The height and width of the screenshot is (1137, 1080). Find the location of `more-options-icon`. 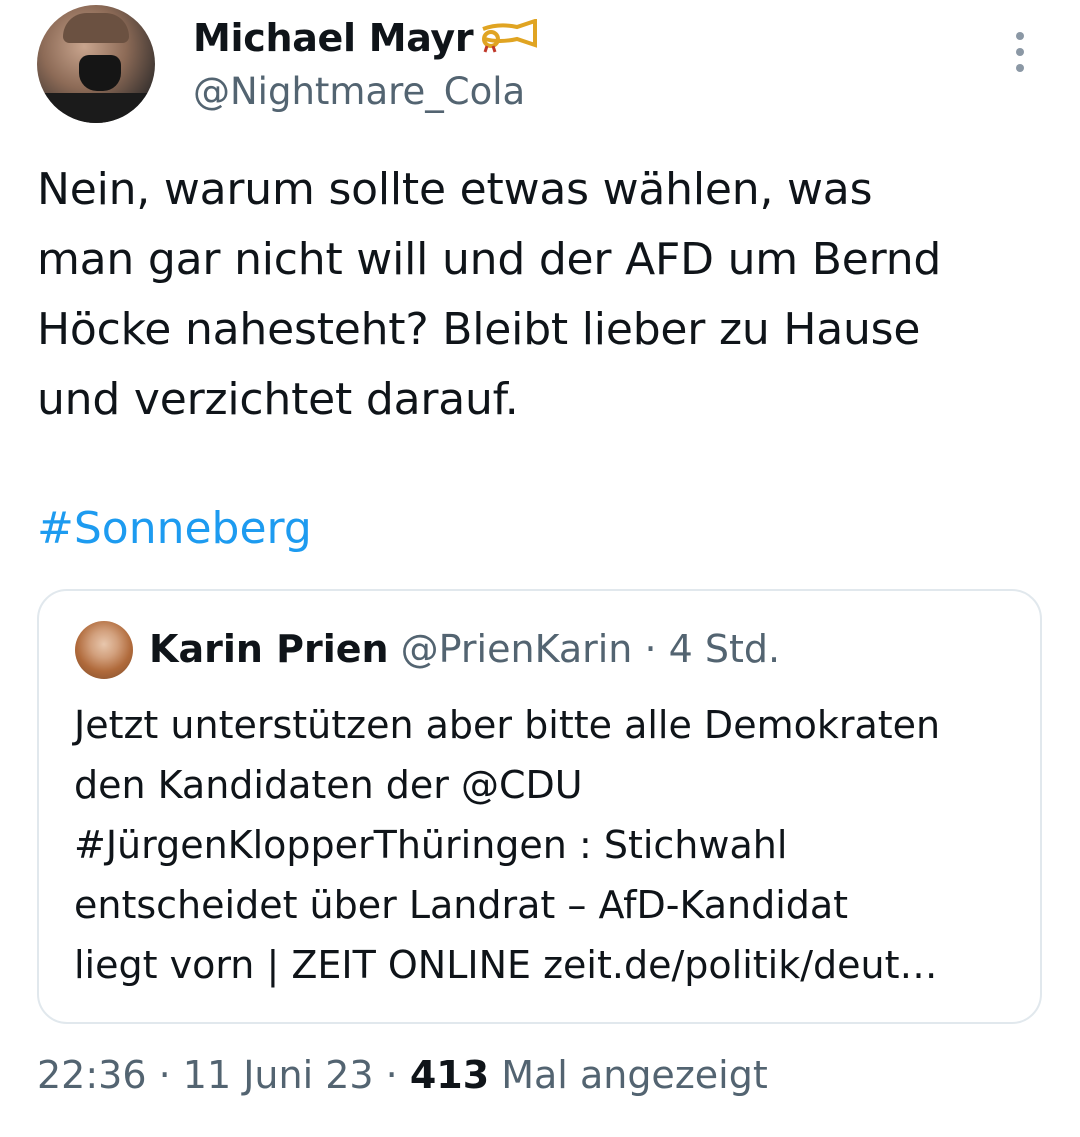

more-options-icon is located at coordinates (1020, 52).